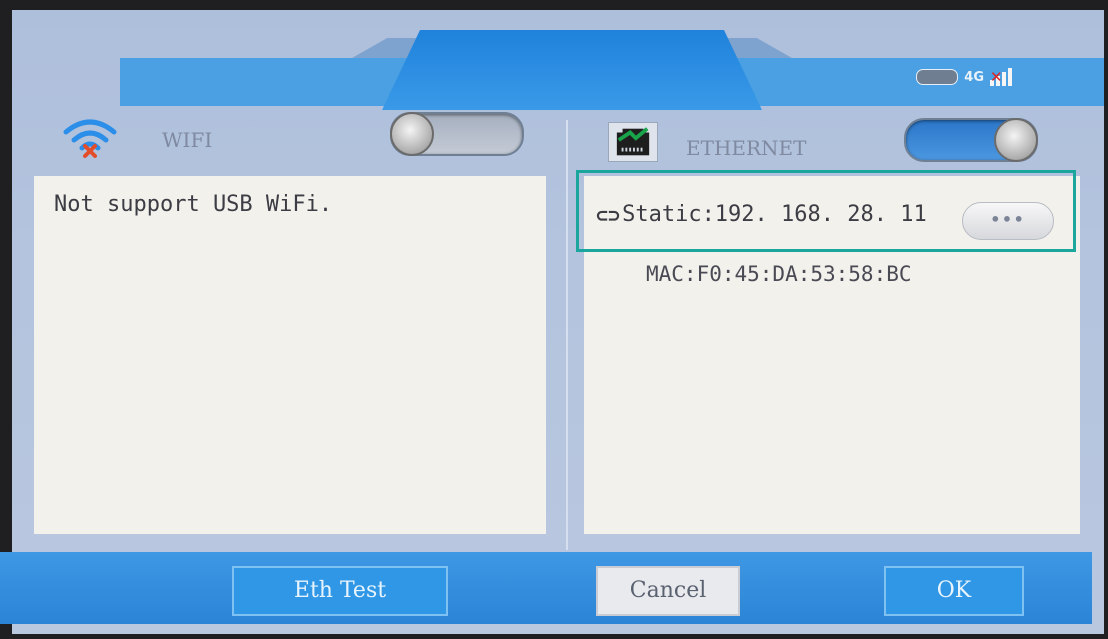  I want to click on status-area: 4G ✕, so click(964, 77).